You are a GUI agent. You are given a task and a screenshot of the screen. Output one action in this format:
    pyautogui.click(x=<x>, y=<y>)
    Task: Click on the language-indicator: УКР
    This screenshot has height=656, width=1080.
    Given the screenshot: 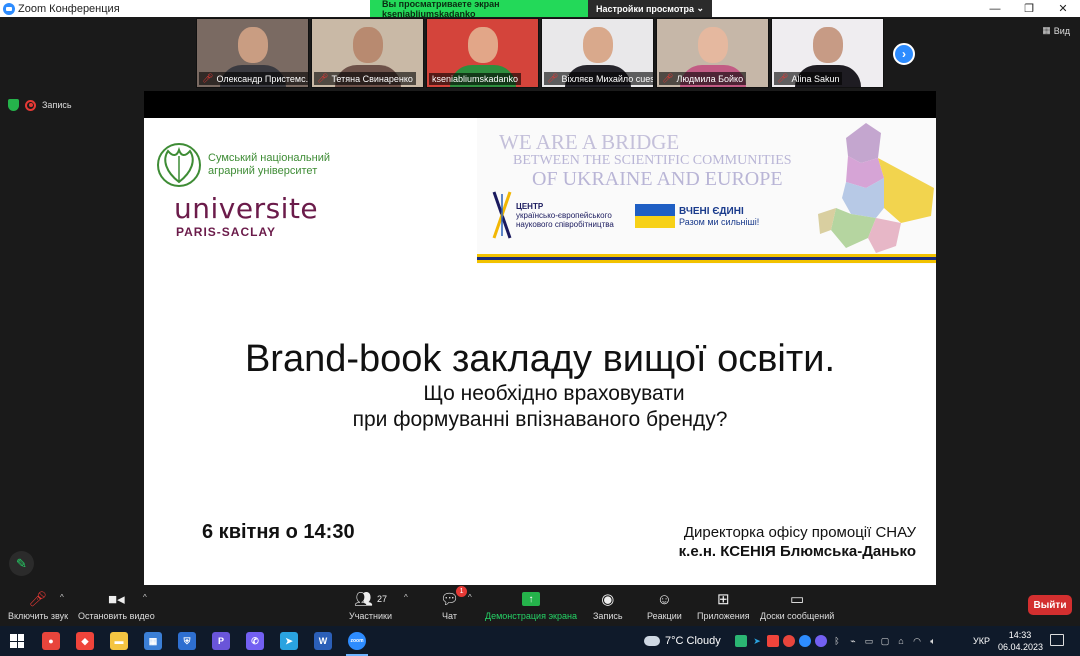 What is the action you would take?
    pyautogui.click(x=981, y=641)
    